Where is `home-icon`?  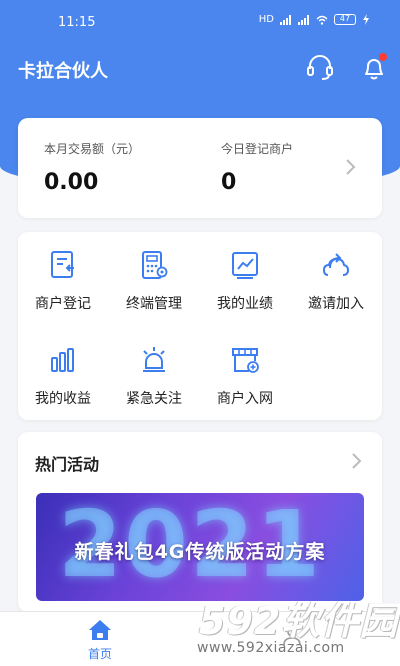 home-icon is located at coordinates (100, 630).